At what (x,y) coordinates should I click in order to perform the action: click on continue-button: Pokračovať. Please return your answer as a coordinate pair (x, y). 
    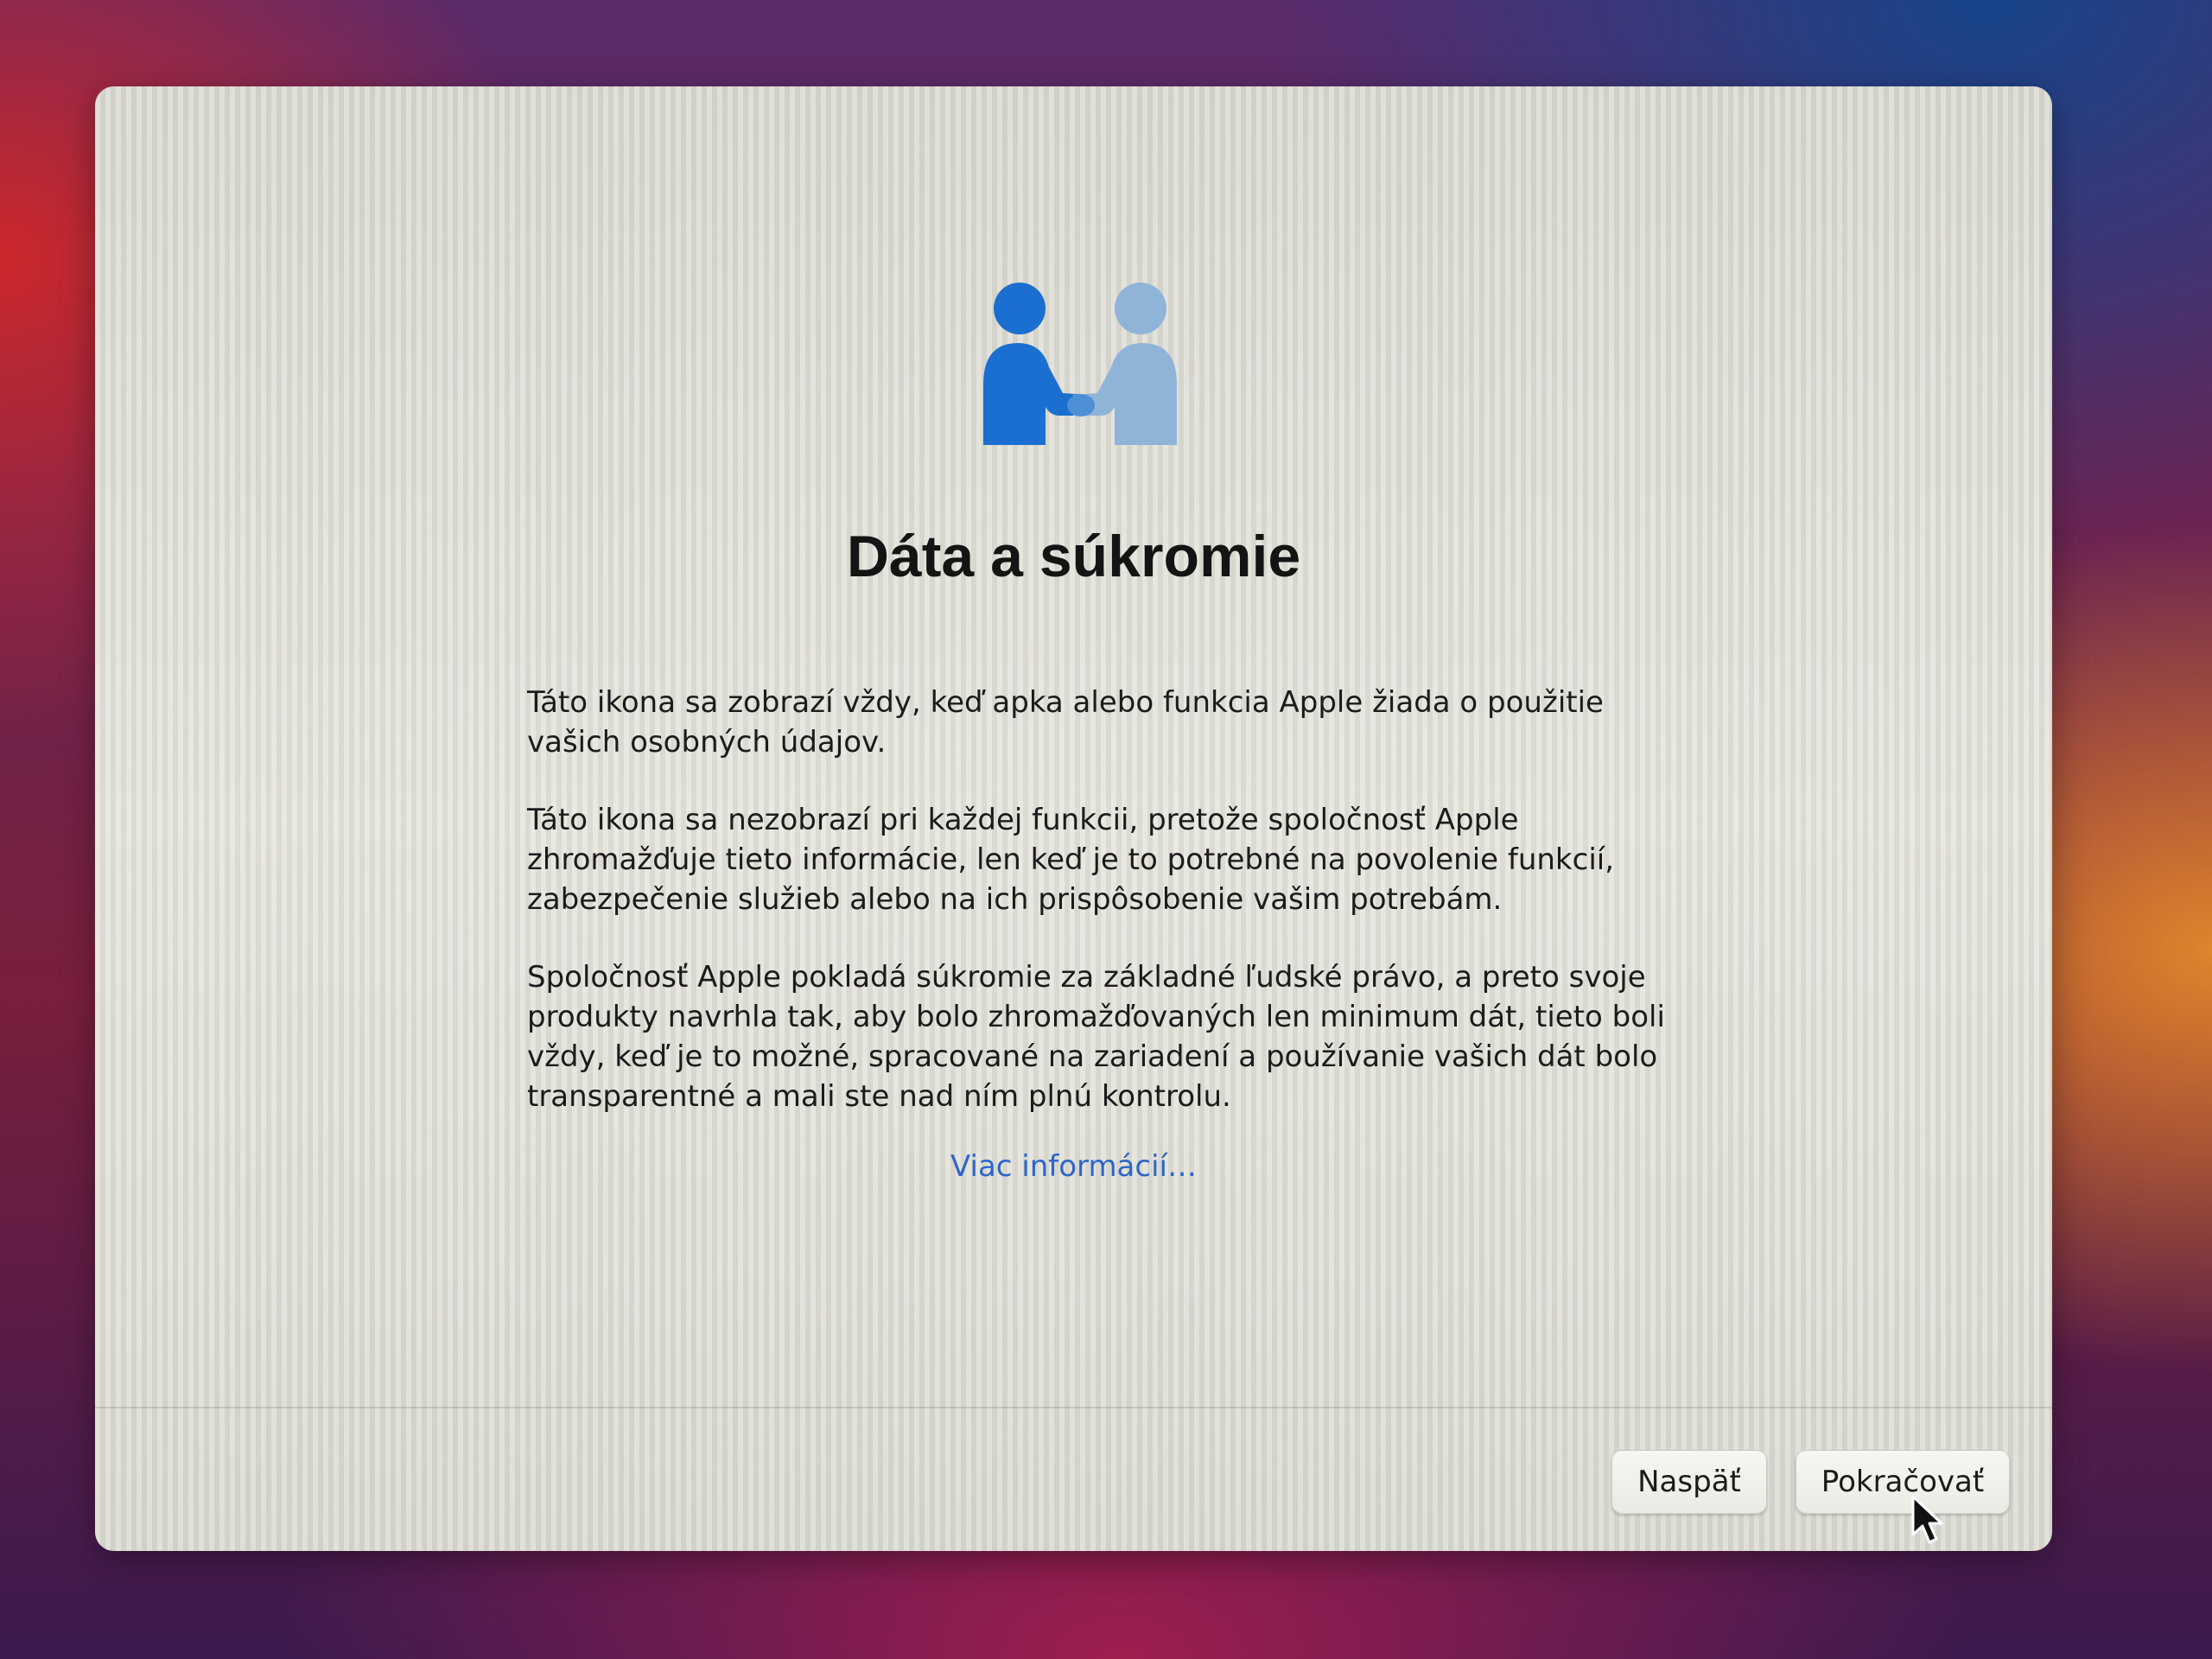
    Looking at the image, I should click on (1903, 1482).